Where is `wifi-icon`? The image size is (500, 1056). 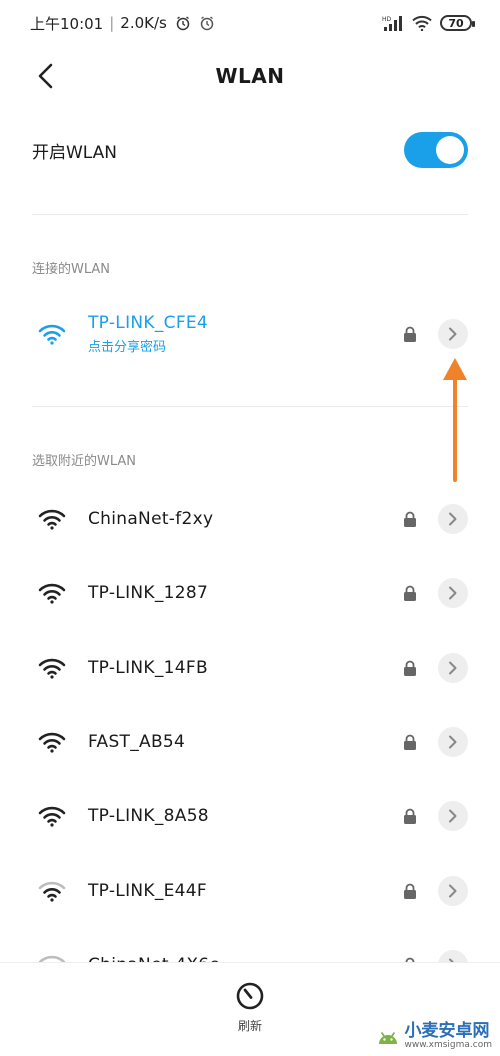
wifi-icon is located at coordinates (422, 23).